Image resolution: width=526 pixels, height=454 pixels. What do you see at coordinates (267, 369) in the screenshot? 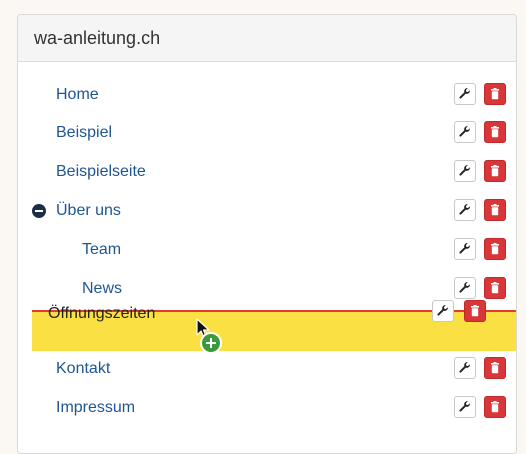
I see `menu-item-kontakt: Kontakt` at bounding box center [267, 369].